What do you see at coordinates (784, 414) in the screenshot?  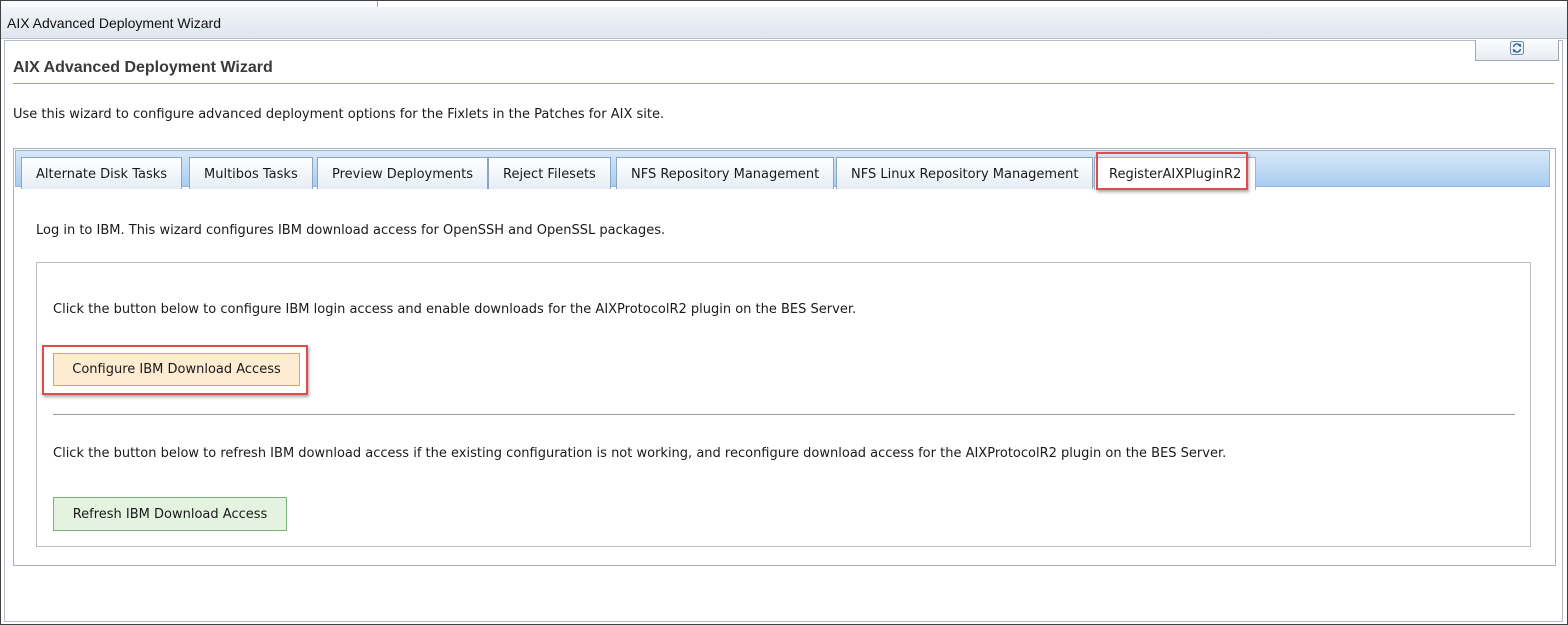 I see `section-divider` at bounding box center [784, 414].